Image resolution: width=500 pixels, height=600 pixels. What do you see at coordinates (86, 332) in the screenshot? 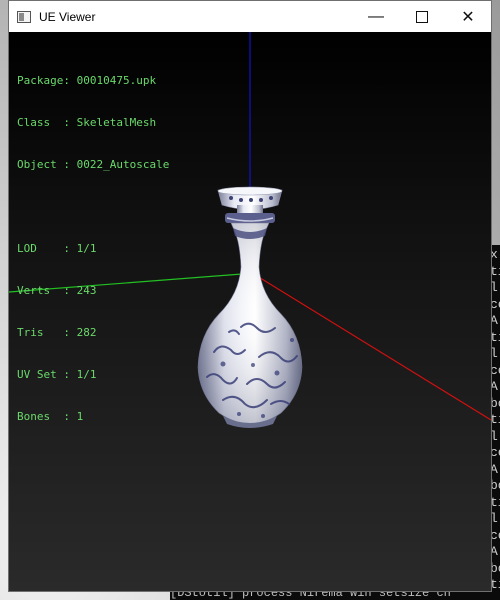
I see `info-value: 282` at bounding box center [86, 332].